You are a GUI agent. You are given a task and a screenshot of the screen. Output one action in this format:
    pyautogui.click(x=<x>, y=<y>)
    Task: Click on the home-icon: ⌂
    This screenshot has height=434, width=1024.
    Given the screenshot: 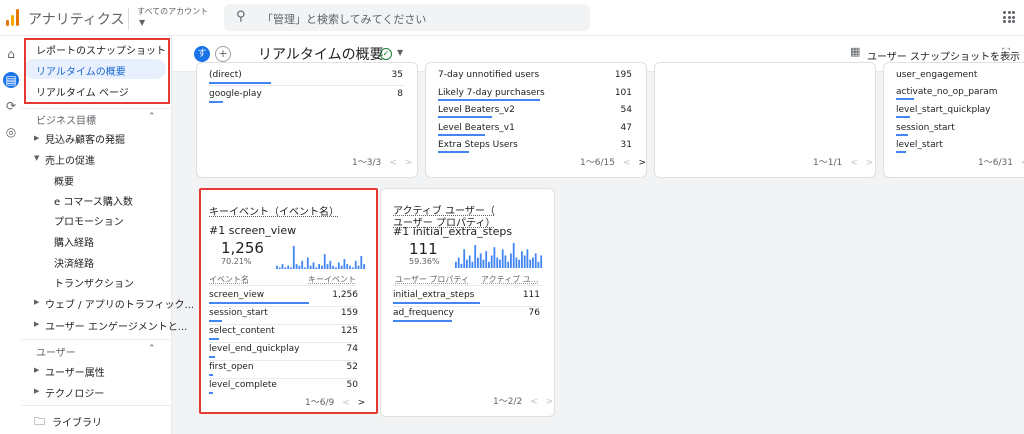 What is the action you would take?
    pyautogui.click(x=11, y=54)
    